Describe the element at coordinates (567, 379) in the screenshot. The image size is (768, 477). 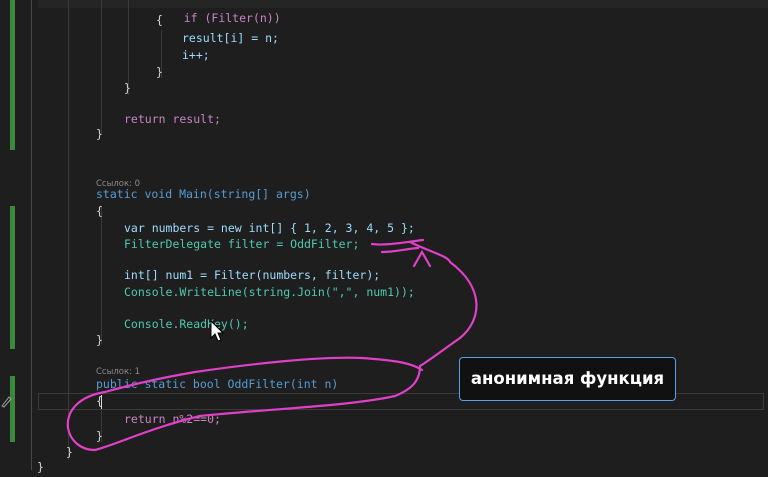
I see `annotation-callout: анонимная функция` at that location.